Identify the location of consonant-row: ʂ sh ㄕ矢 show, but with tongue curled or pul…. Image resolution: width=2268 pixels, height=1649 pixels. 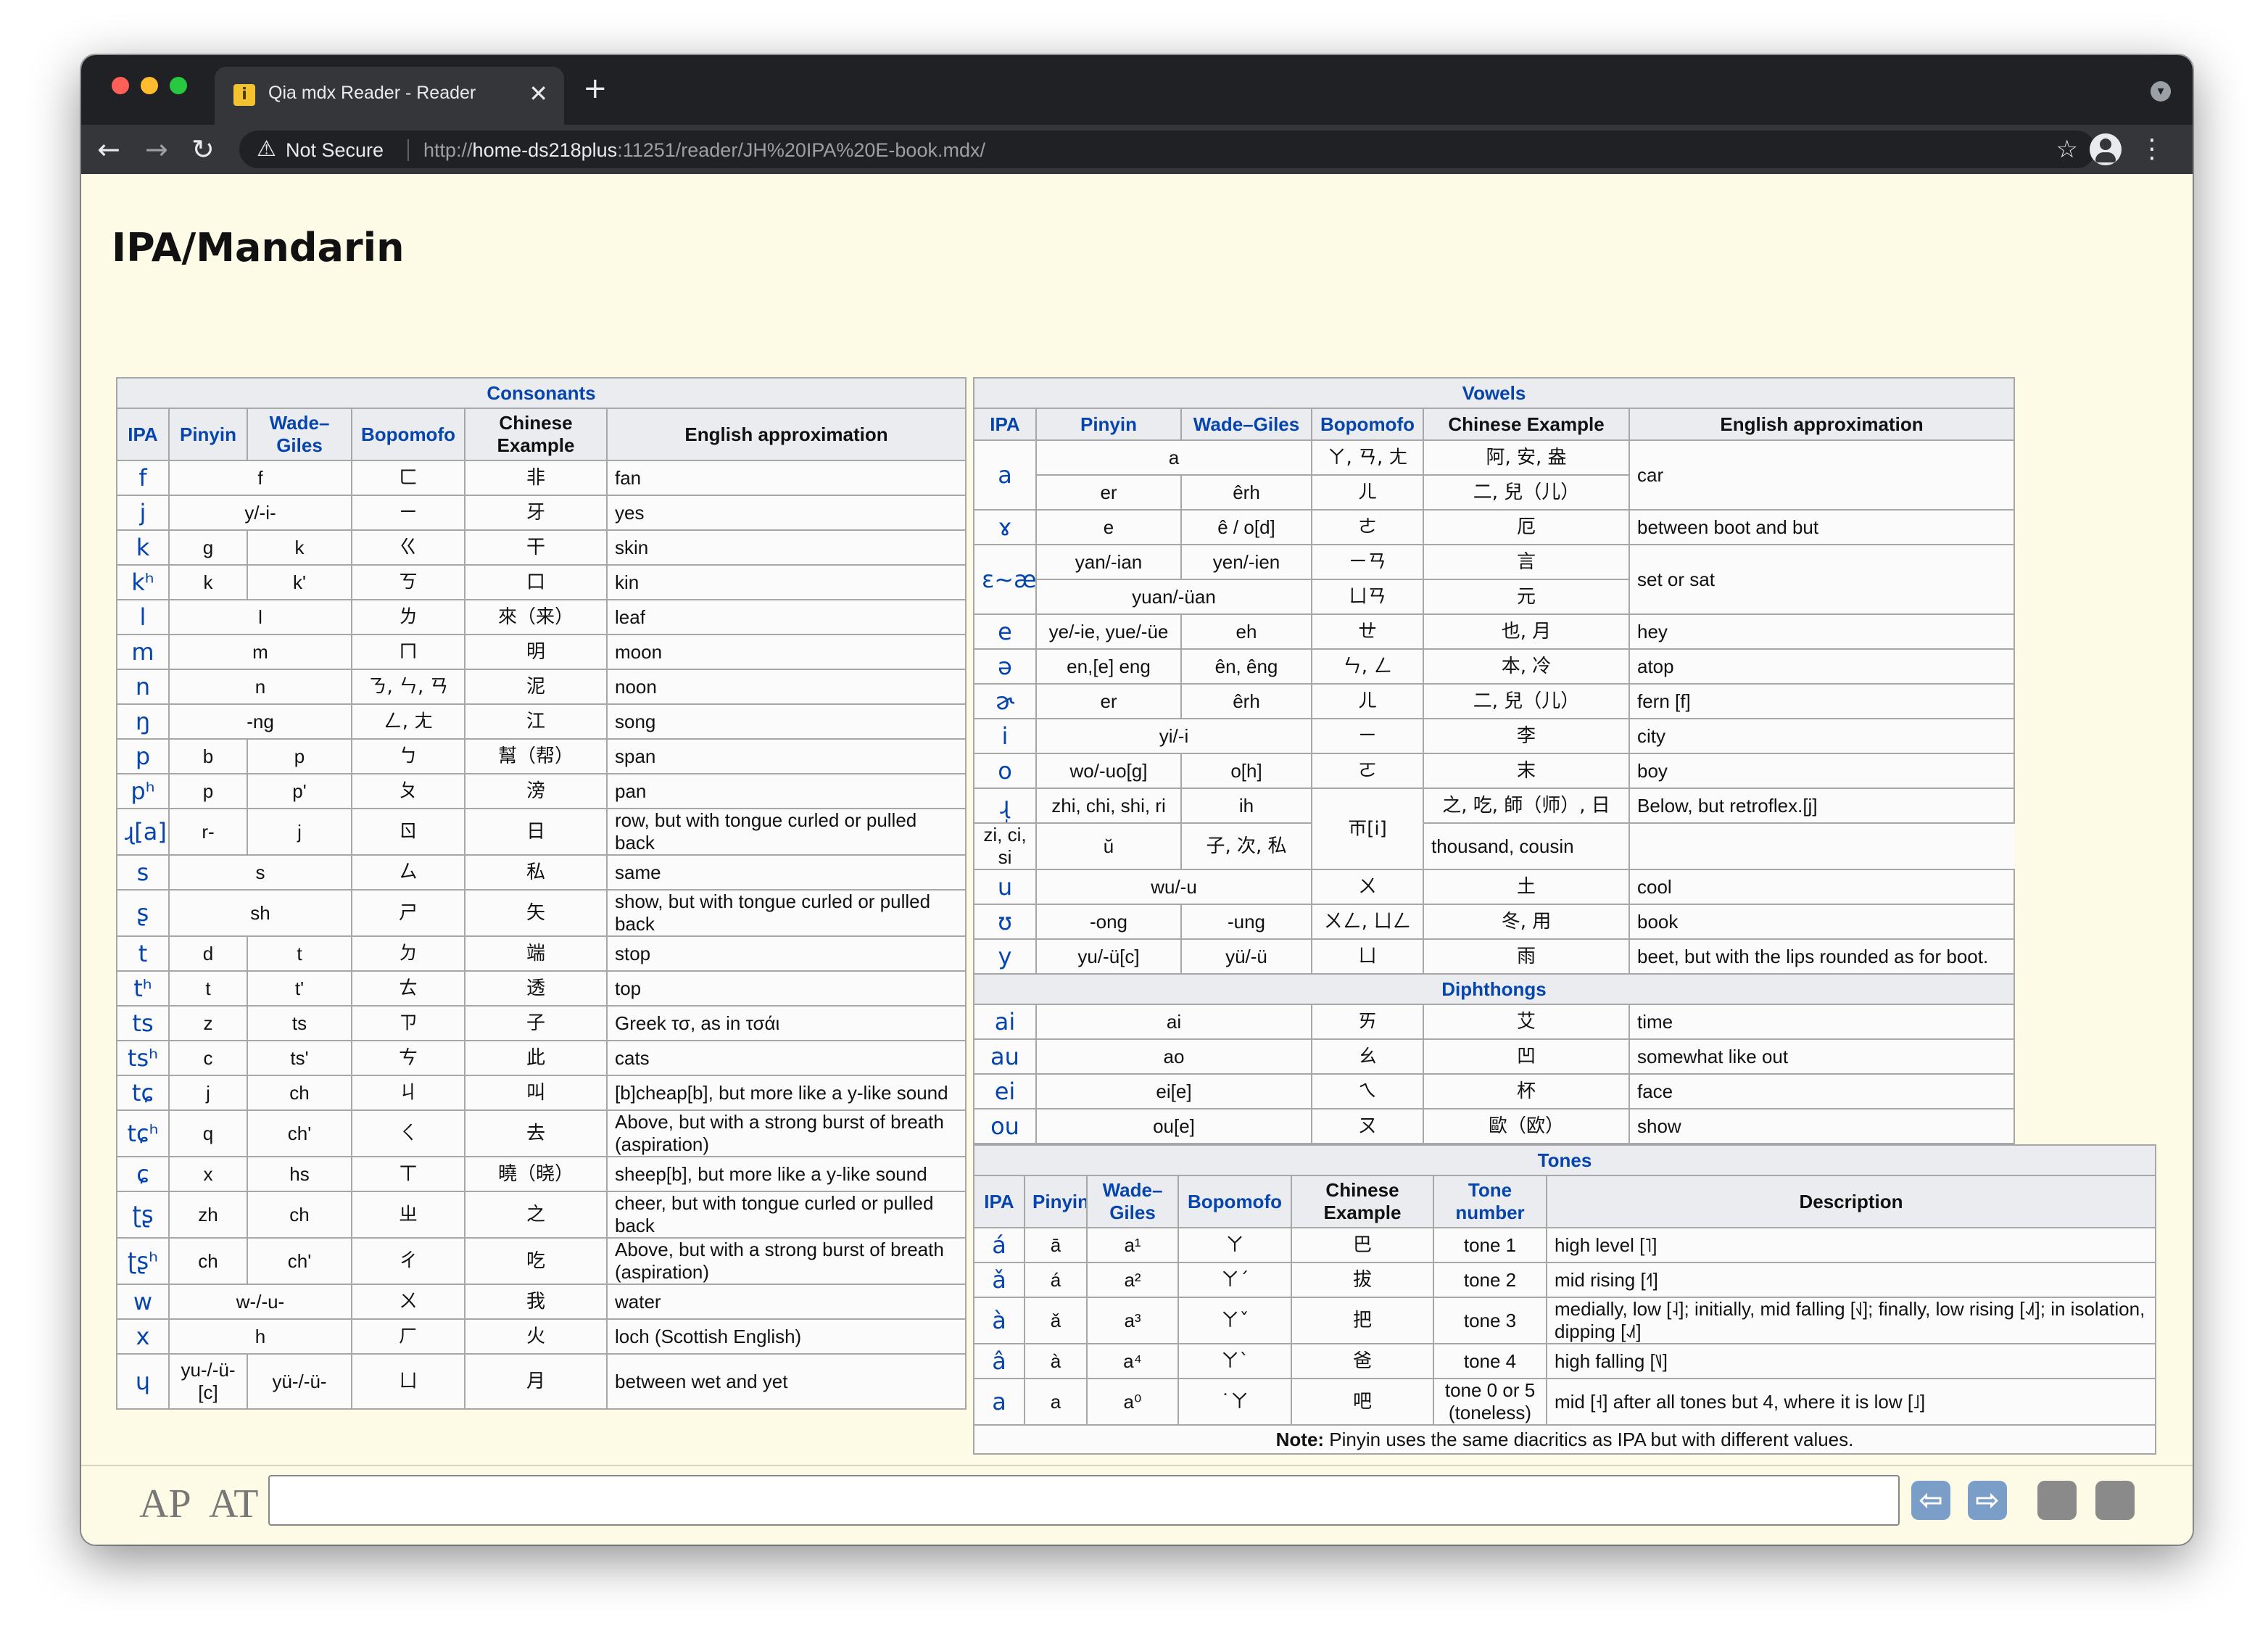
(541, 913).